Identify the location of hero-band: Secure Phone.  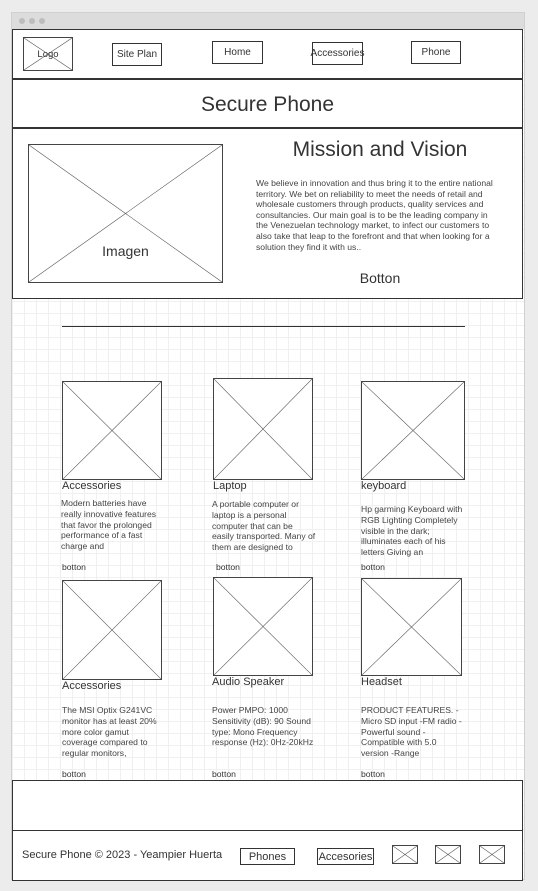
(267, 103).